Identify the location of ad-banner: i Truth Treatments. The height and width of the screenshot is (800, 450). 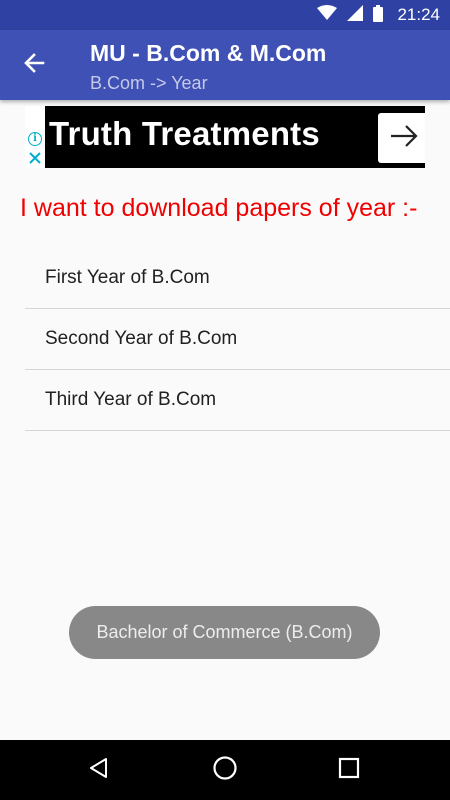
(225, 137).